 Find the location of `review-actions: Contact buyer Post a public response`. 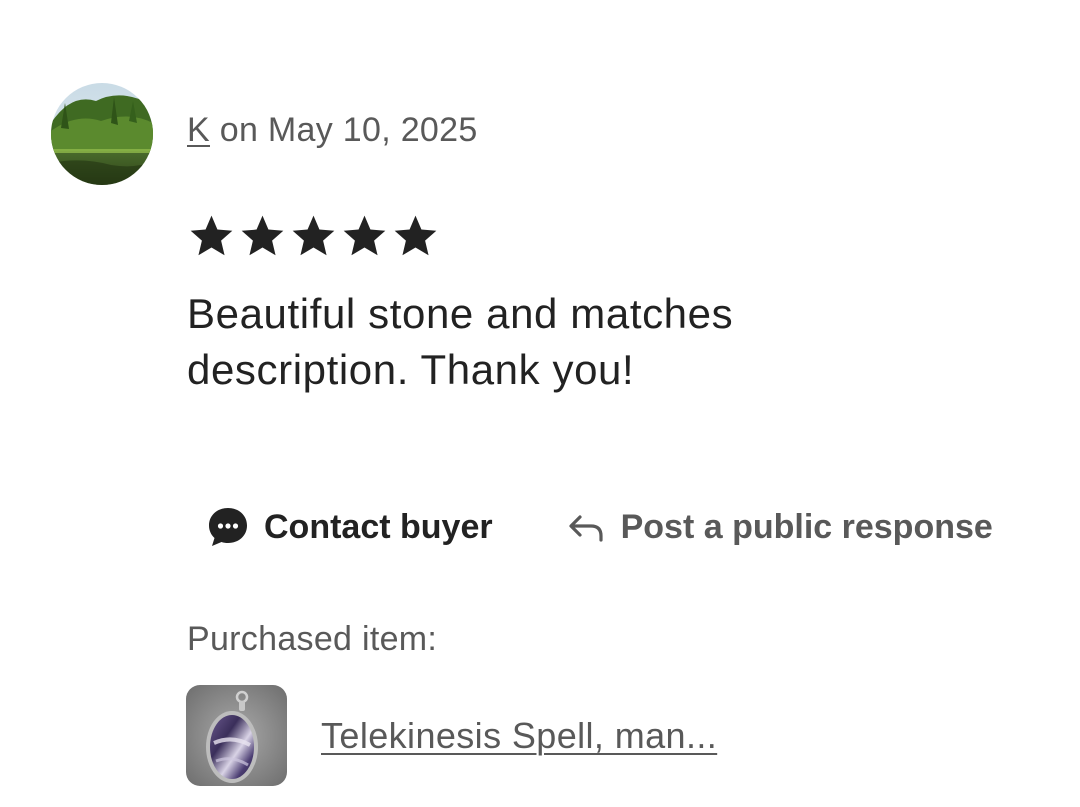

review-actions: Contact buyer Post a public response is located at coordinates (599, 527).